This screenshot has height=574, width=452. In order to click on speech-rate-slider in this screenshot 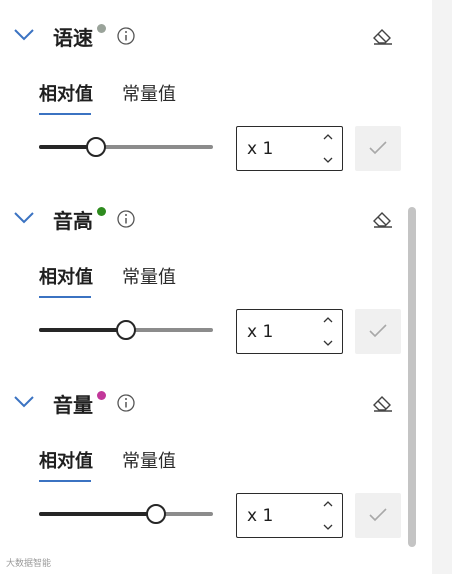, I will do `click(126, 147)`.